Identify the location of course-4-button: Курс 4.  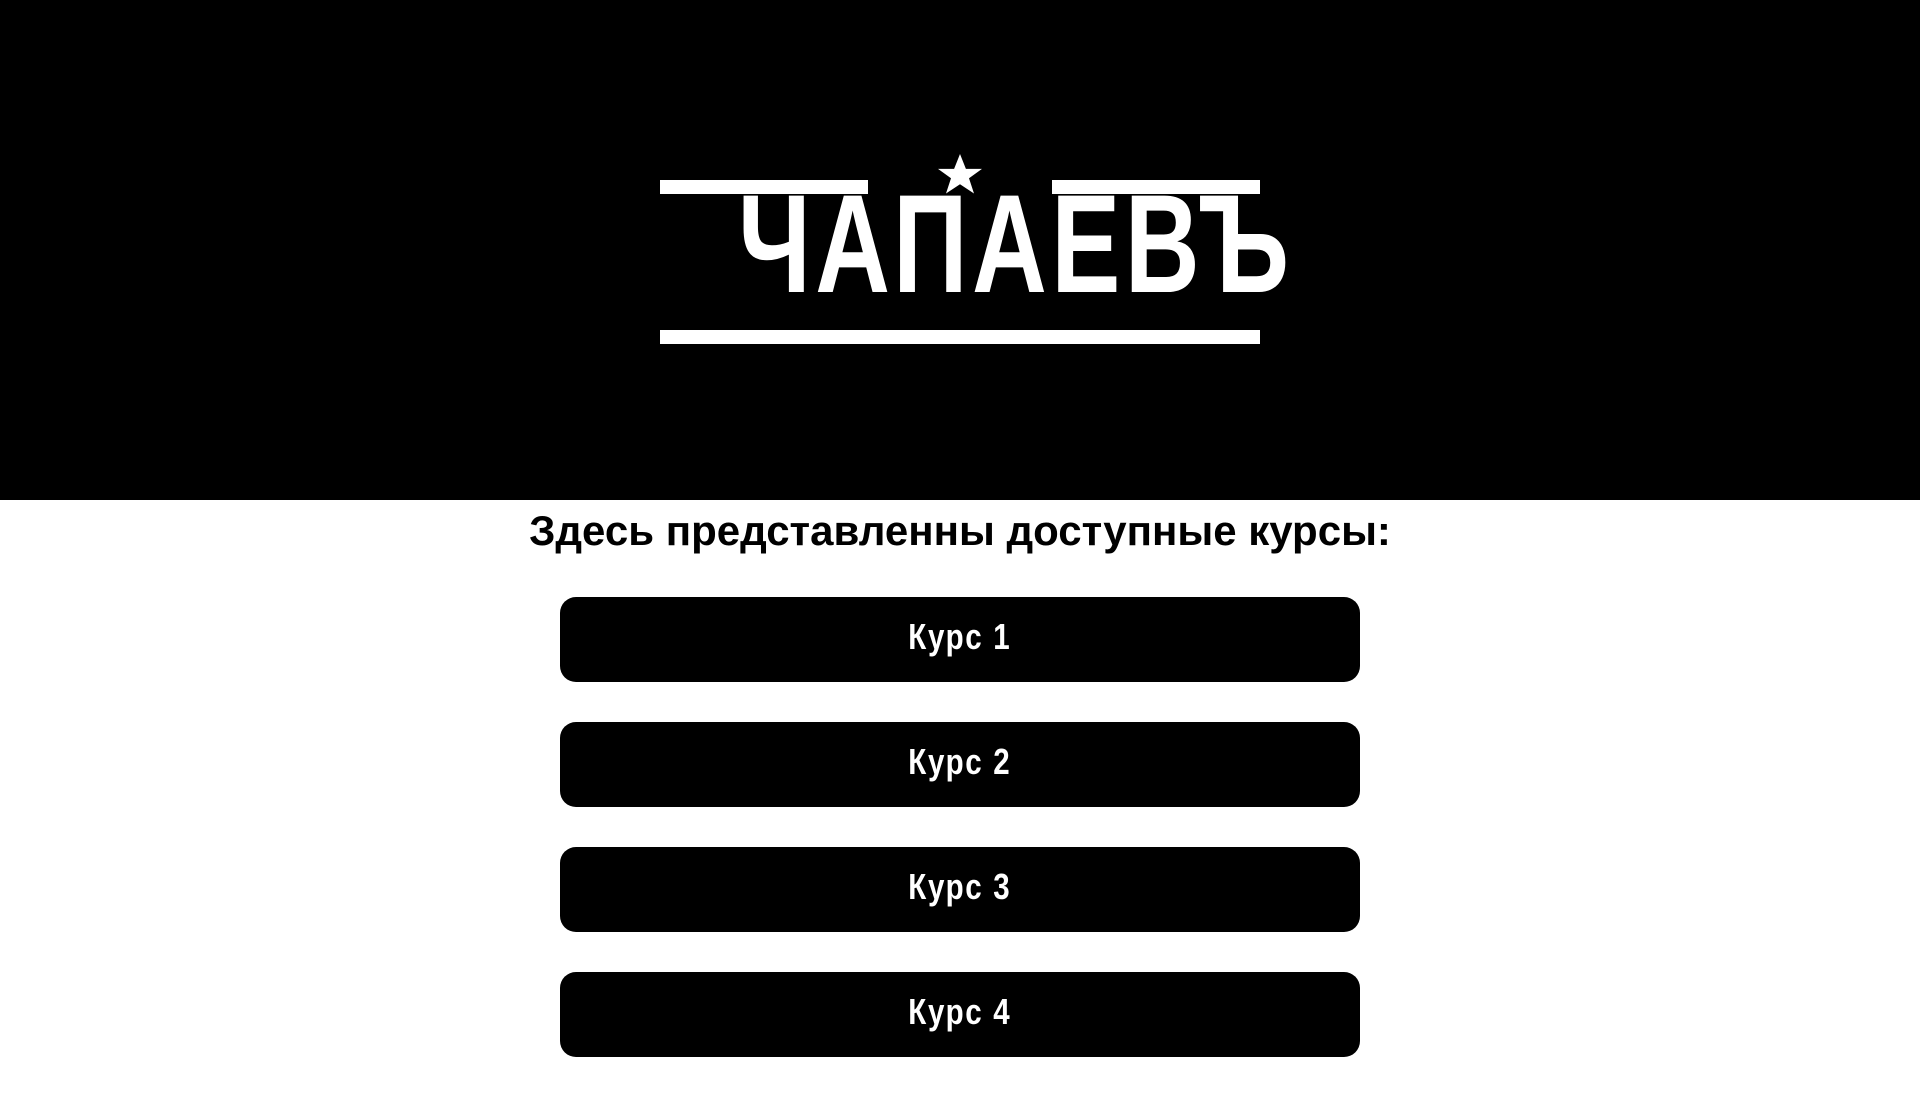
(960, 1014).